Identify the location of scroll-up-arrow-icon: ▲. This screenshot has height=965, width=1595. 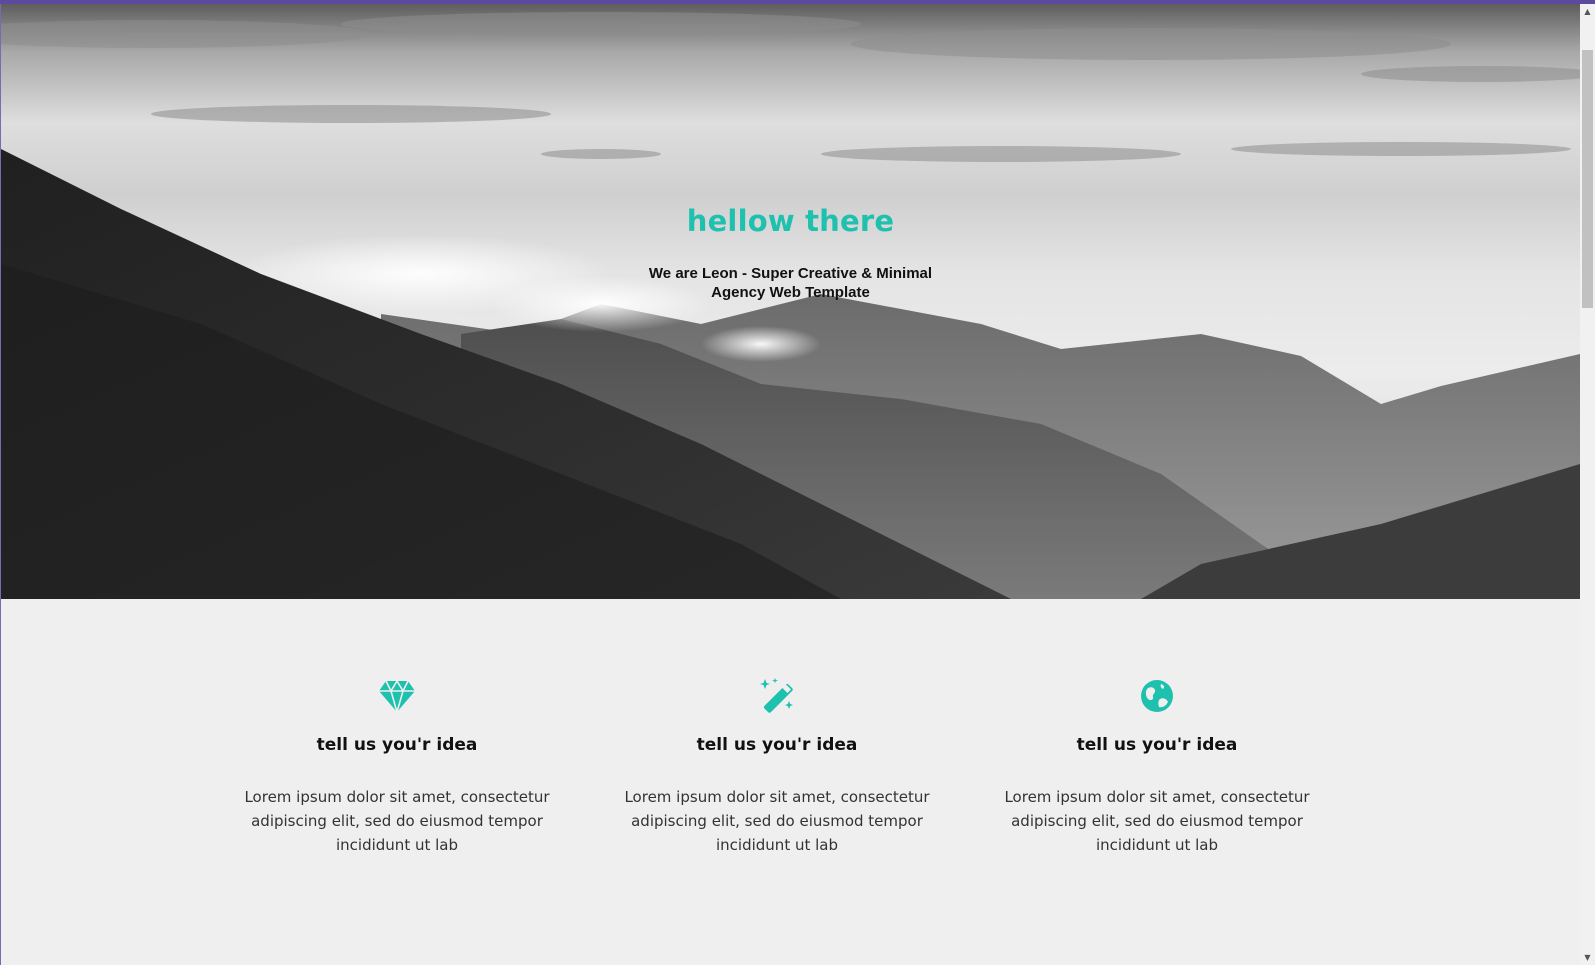
(1587, 11).